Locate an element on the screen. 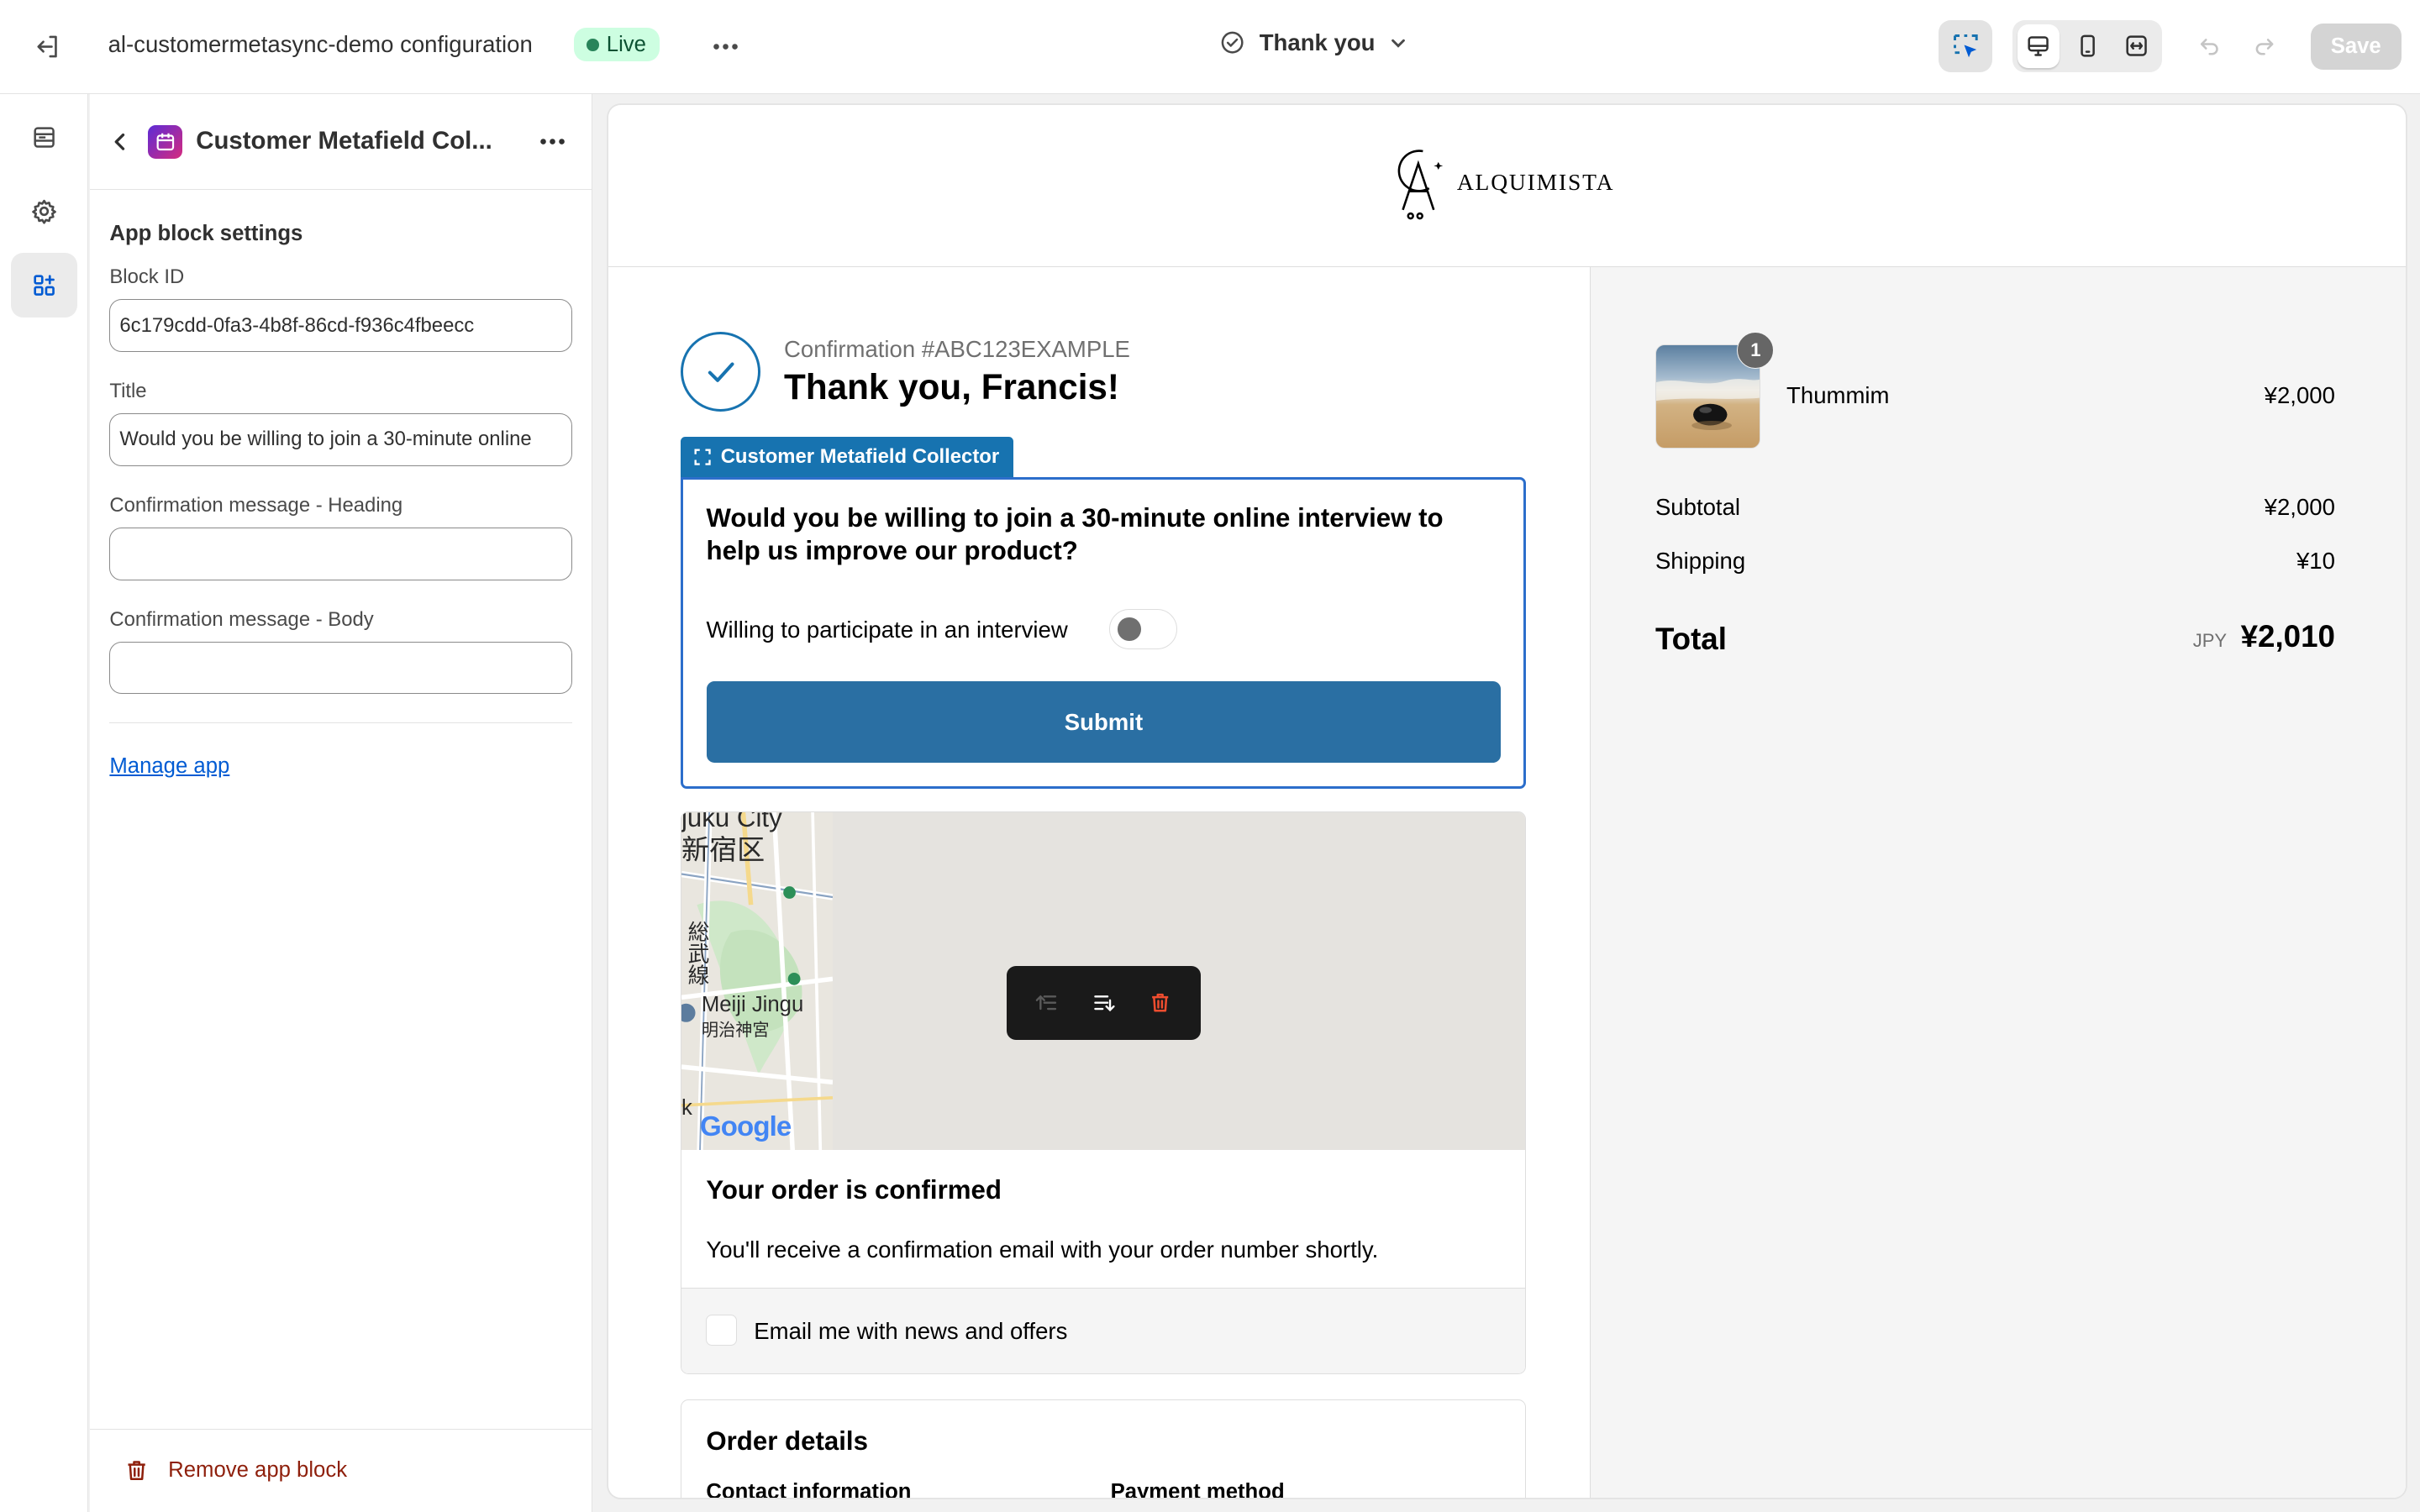 The image size is (2420, 1512). confirmation-number: Confirmation #ABC123EXAMPLE is located at coordinates (957, 349).